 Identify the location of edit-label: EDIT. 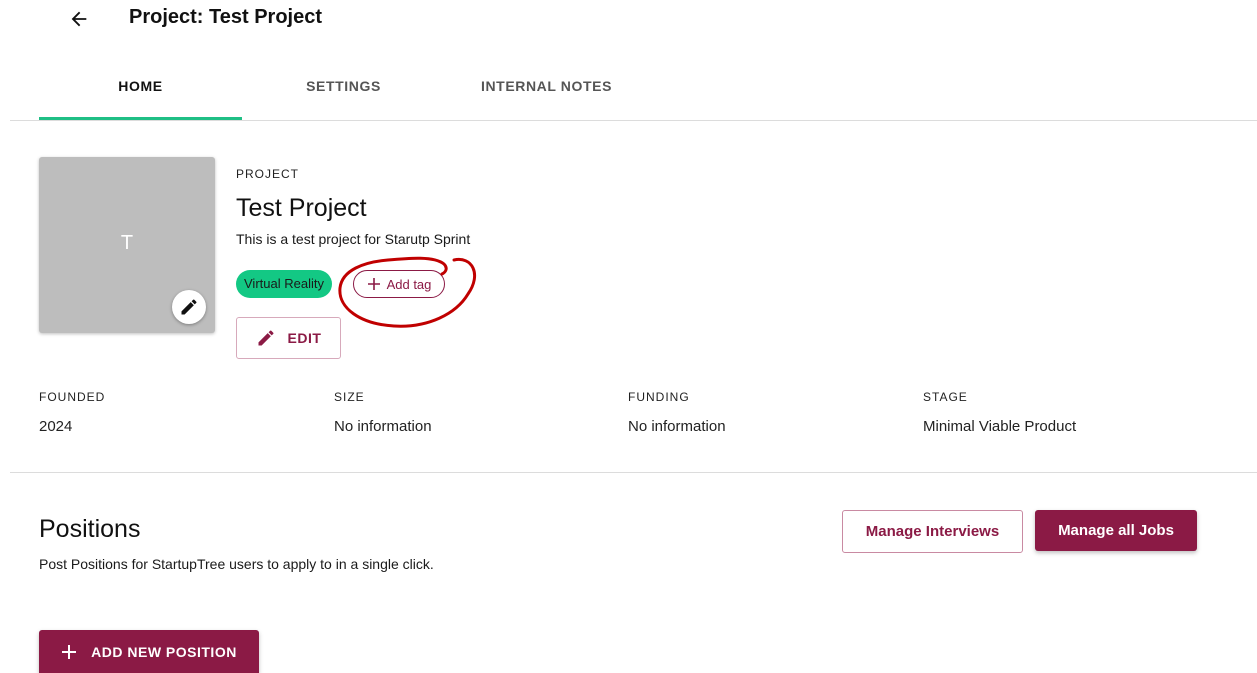
(304, 338).